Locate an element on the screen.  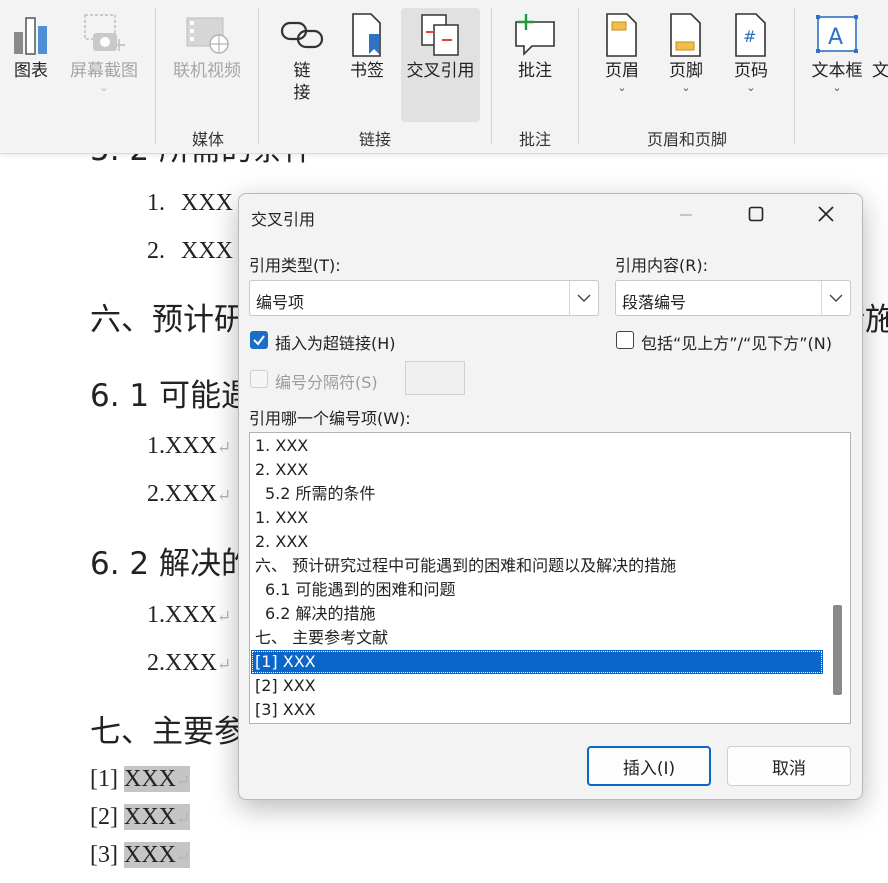
doc-reference-item: [3] XXX↵ is located at coordinates (140, 855).